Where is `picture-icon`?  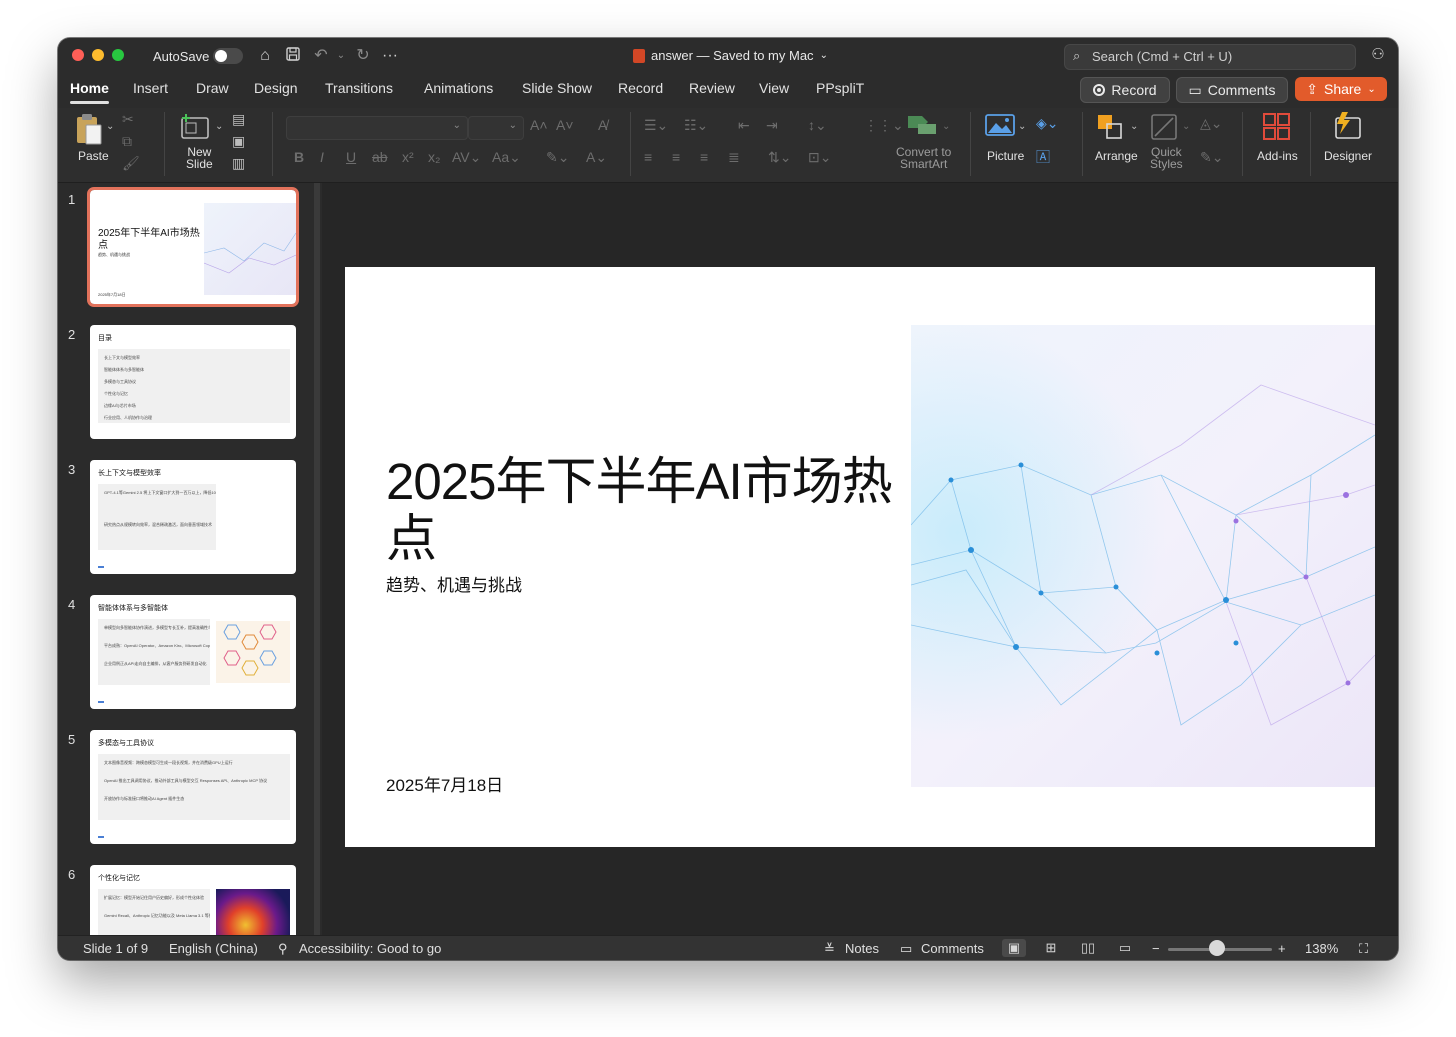 picture-icon is located at coordinates (1000, 126).